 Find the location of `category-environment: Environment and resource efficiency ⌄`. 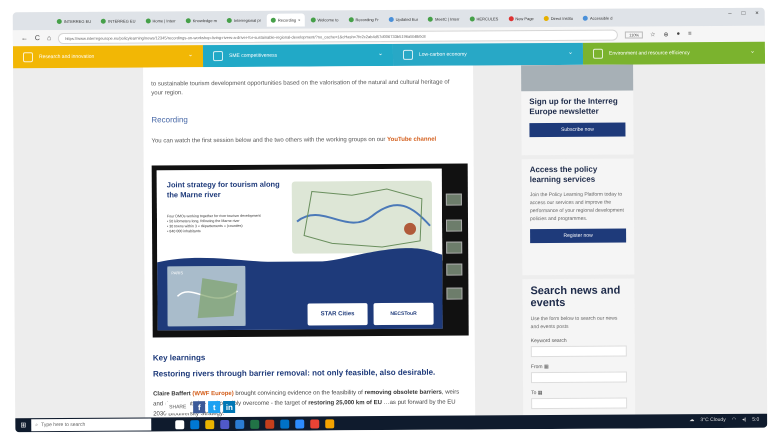

category-environment: Environment and resource efficiency ⌄ is located at coordinates (674, 53).